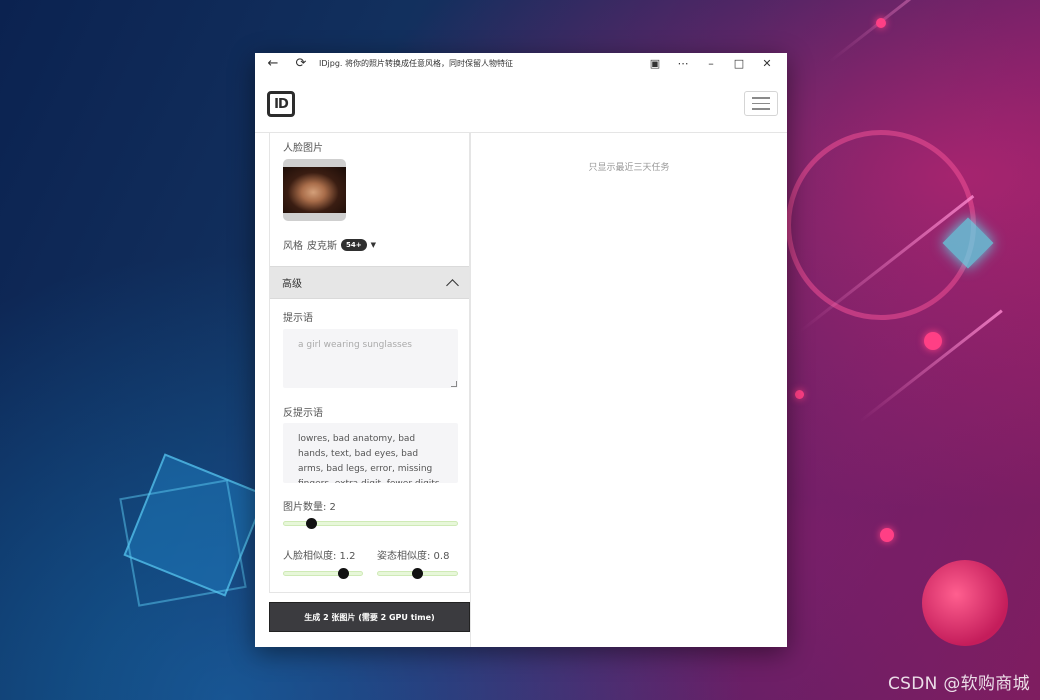  I want to click on advanced-header-label: 高级, so click(292, 284).